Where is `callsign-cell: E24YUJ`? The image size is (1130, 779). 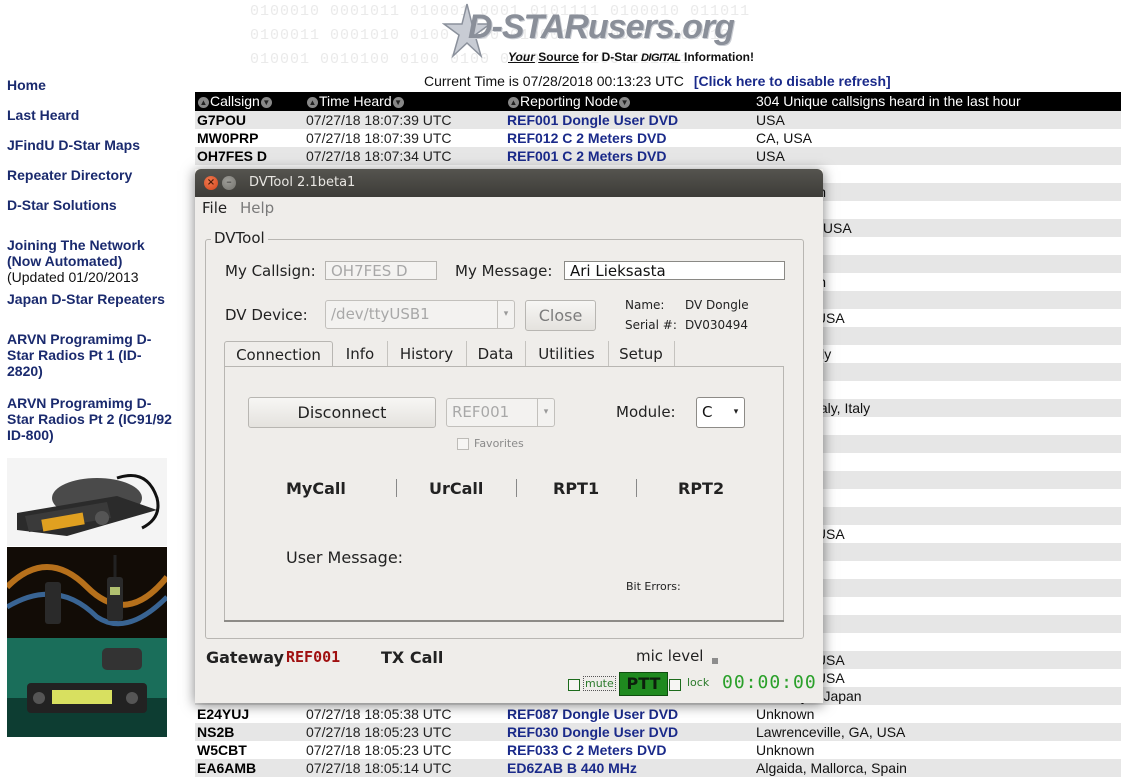
callsign-cell: E24YUJ is located at coordinates (223, 714).